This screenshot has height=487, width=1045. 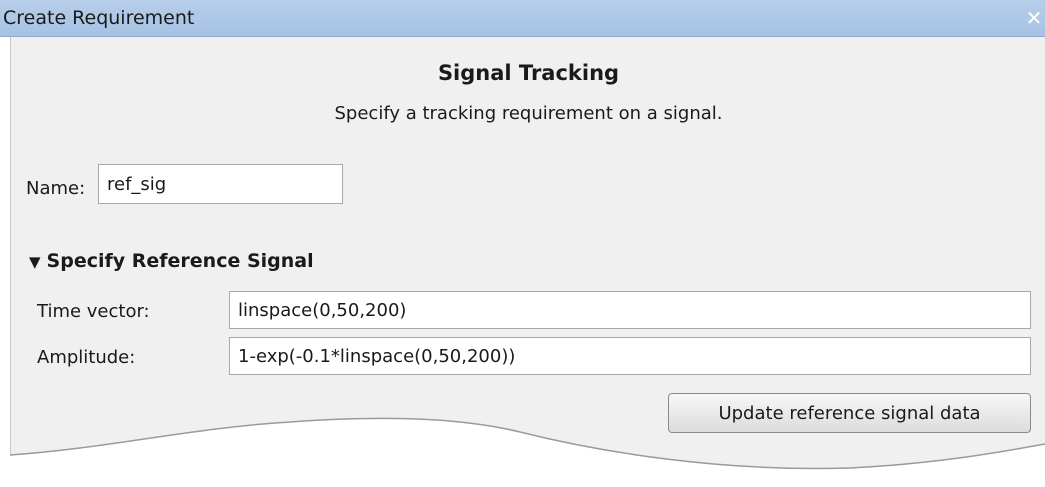 I want to click on name-input, so click(x=220, y=184).